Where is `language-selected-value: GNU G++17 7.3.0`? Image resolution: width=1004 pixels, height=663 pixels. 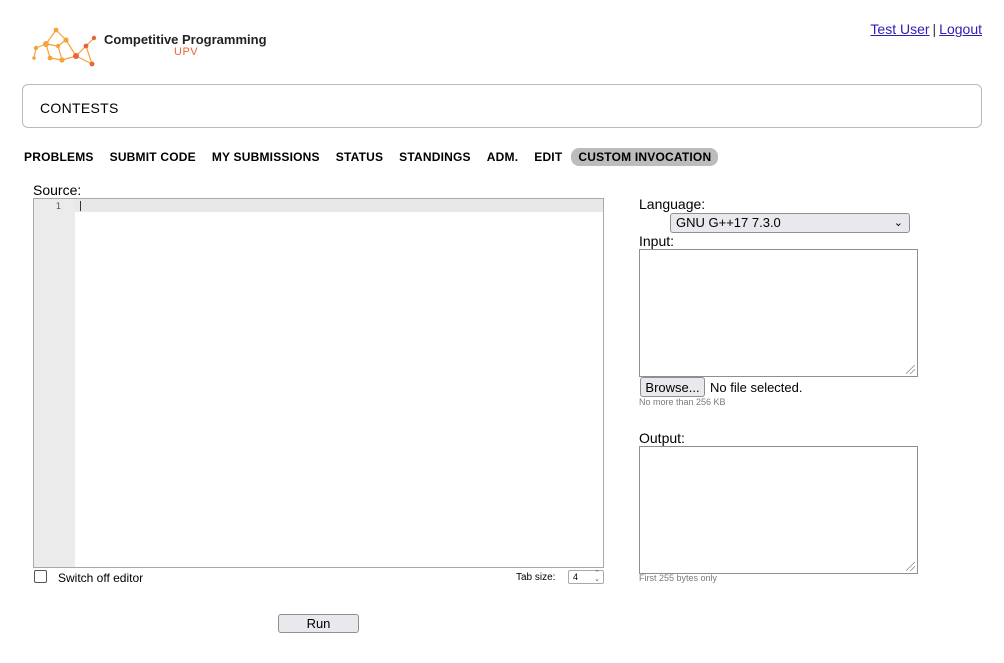
language-selected-value: GNU G++17 7.3.0 is located at coordinates (728, 222).